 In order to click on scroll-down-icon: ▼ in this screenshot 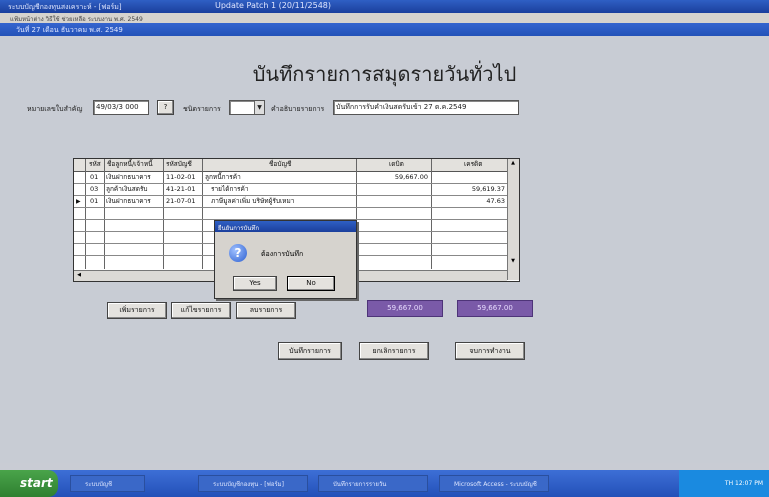, I will do `click(513, 262)`.